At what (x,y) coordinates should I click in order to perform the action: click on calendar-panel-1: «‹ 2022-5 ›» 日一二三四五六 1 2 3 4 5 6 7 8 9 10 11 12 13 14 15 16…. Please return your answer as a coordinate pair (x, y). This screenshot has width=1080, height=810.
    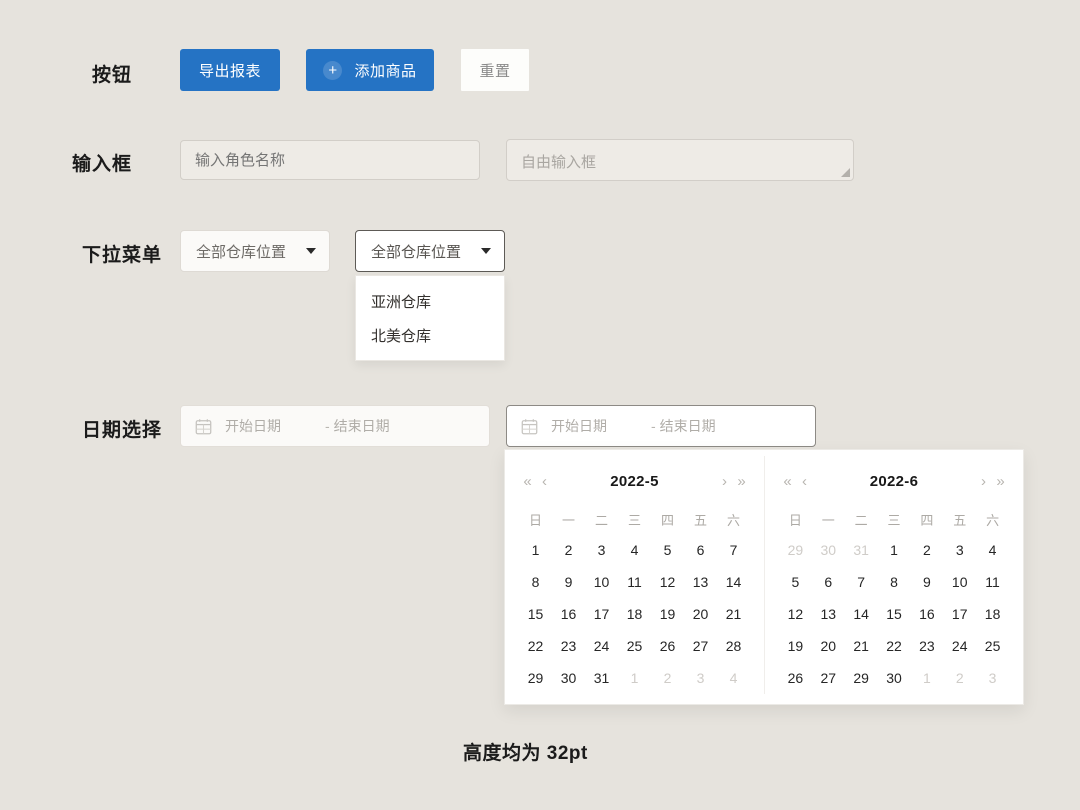
    Looking at the image, I should click on (634, 575).